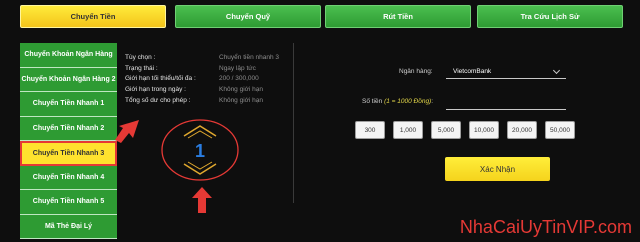 The width and height of the screenshot is (640, 242). Describe the element at coordinates (68, 153) in the screenshot. I see `sidebar-item-chuyen-tien-nhanh-3: Chuyển Tiền Nhanh 3` at that location.